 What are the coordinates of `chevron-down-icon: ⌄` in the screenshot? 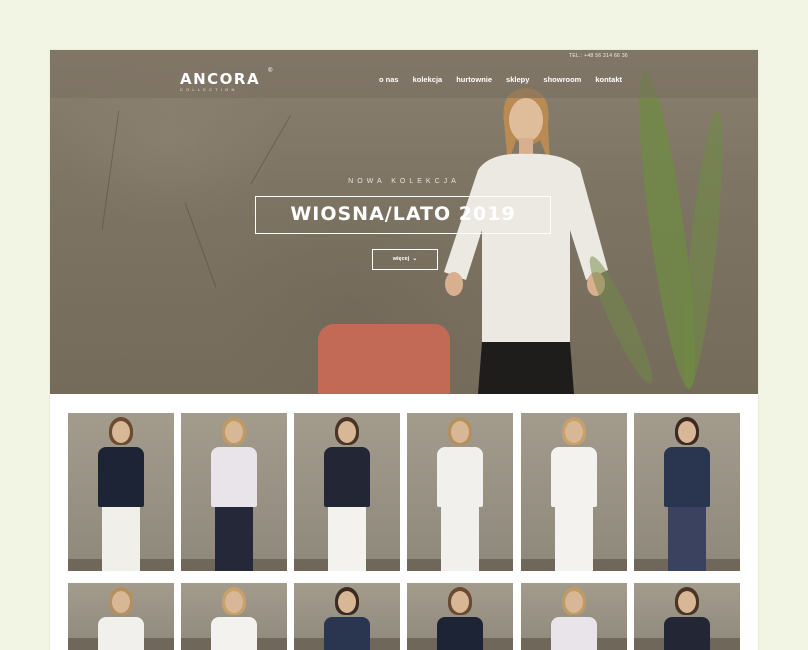 It's located at (415, 259).